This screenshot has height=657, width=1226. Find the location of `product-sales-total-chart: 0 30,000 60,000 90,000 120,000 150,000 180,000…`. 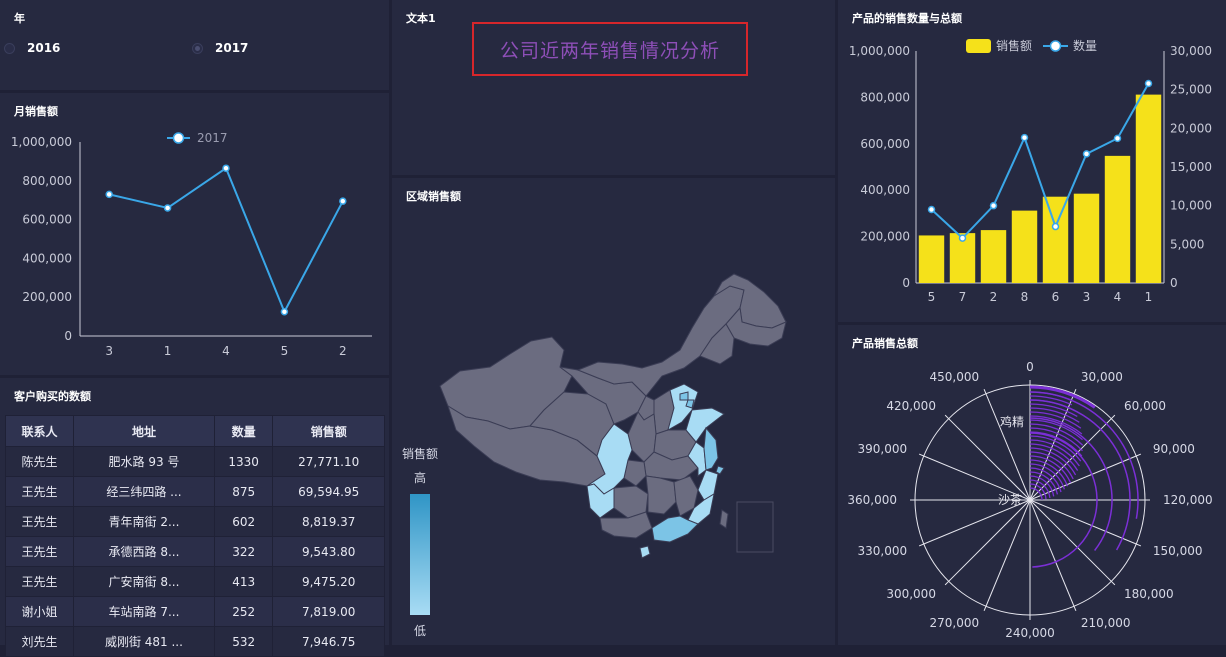

product-sales-total-chart: 0 30,000 60,000 90,000 120,000 150,000 180,000… is located at coordinates (1030, 500).